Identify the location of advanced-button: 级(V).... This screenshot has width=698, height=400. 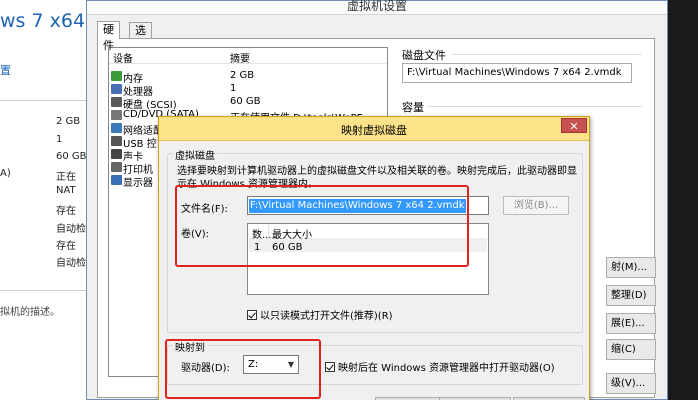
(631, 383).